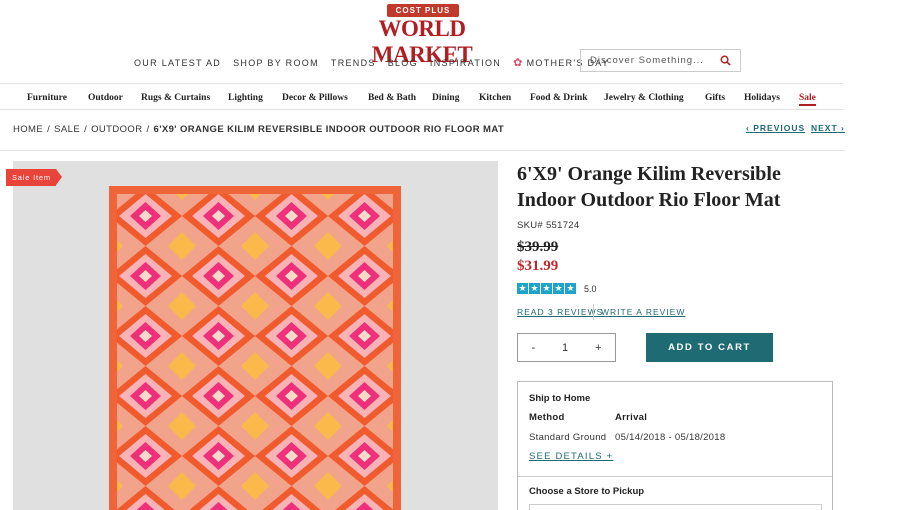 This screenshot has height=510, width=900. What do you see at coordinates (824, 128) in the screenshot?
I see `next-label: NEXT` at bounding box center [824, 128].